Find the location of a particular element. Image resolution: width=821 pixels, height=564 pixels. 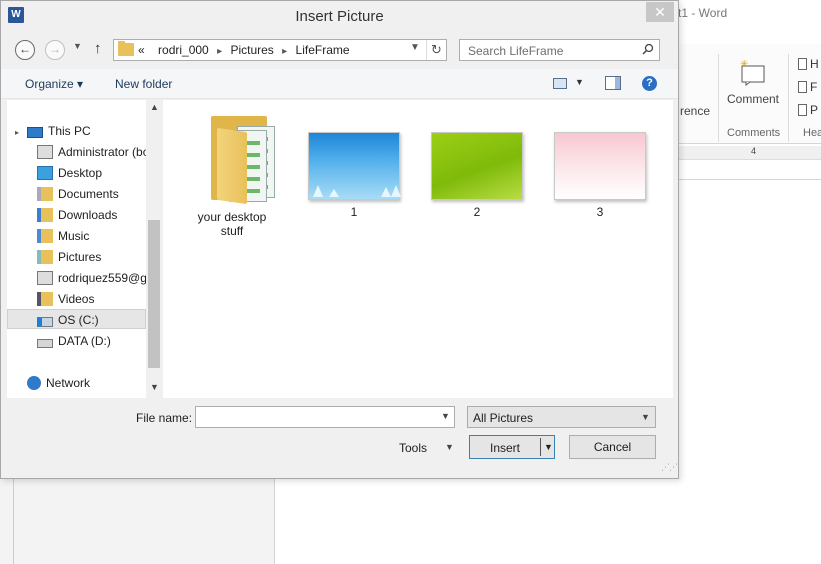

nav-item-videos: Videos is located at coordinates (94, 299).